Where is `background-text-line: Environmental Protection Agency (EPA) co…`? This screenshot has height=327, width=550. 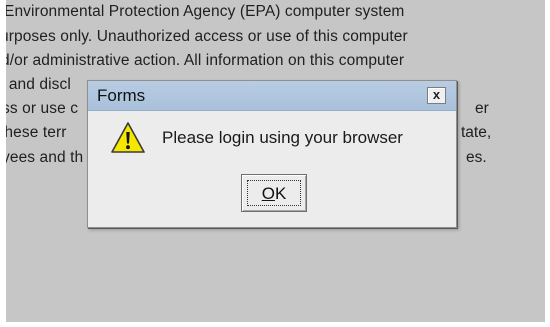 background-text-line: Environmental Protection Agency (EPA) co… is located at coordinates (205, 11).